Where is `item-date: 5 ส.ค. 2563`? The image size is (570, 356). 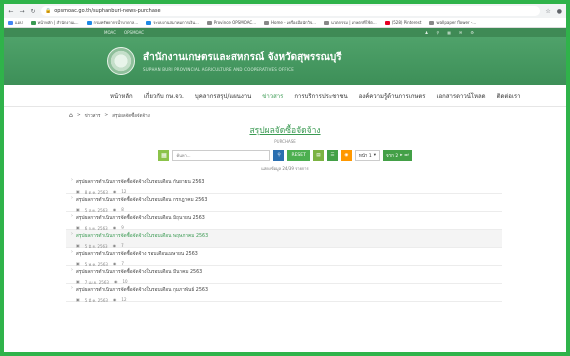
item-date: 5 ส.ค. 2563 is located at coordinates (96, 210).